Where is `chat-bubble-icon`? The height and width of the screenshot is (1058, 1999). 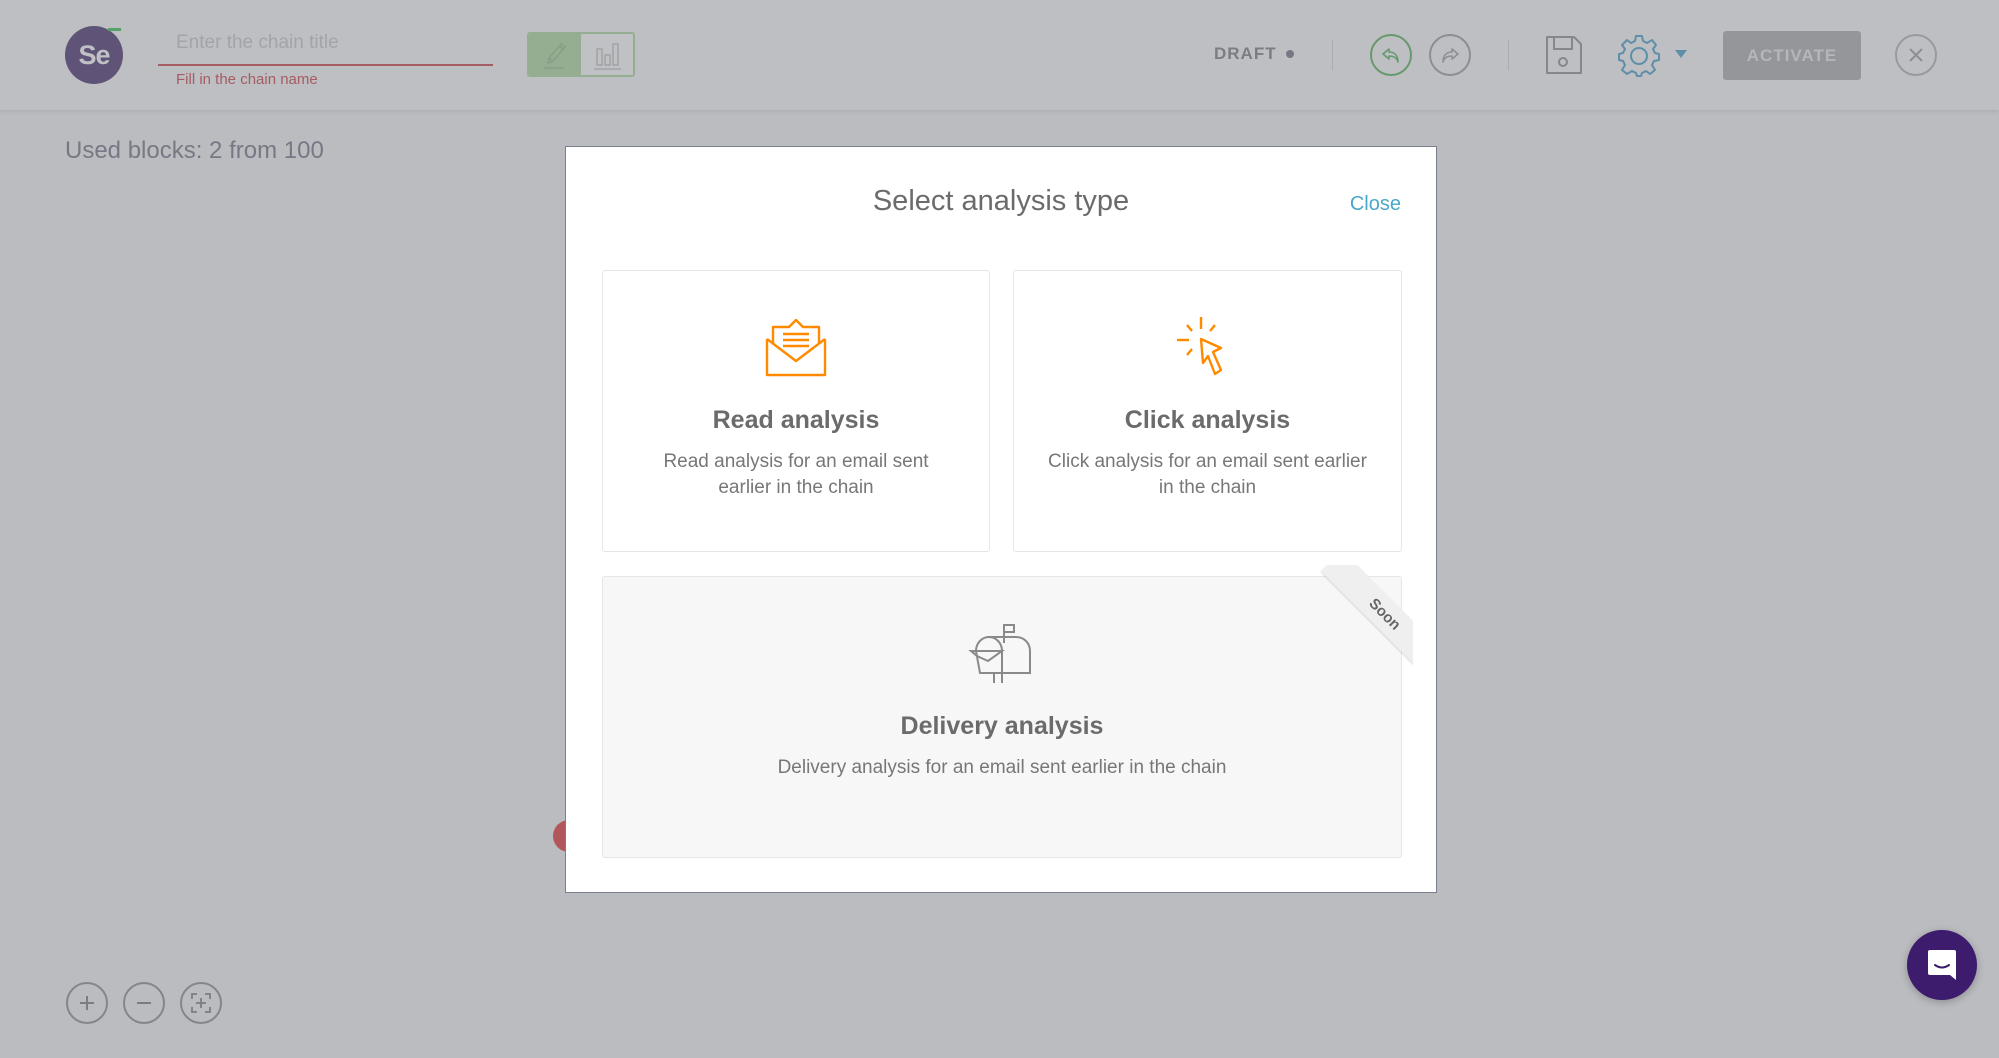 chat-bubble-icon is located at coordinates (1942, 965).